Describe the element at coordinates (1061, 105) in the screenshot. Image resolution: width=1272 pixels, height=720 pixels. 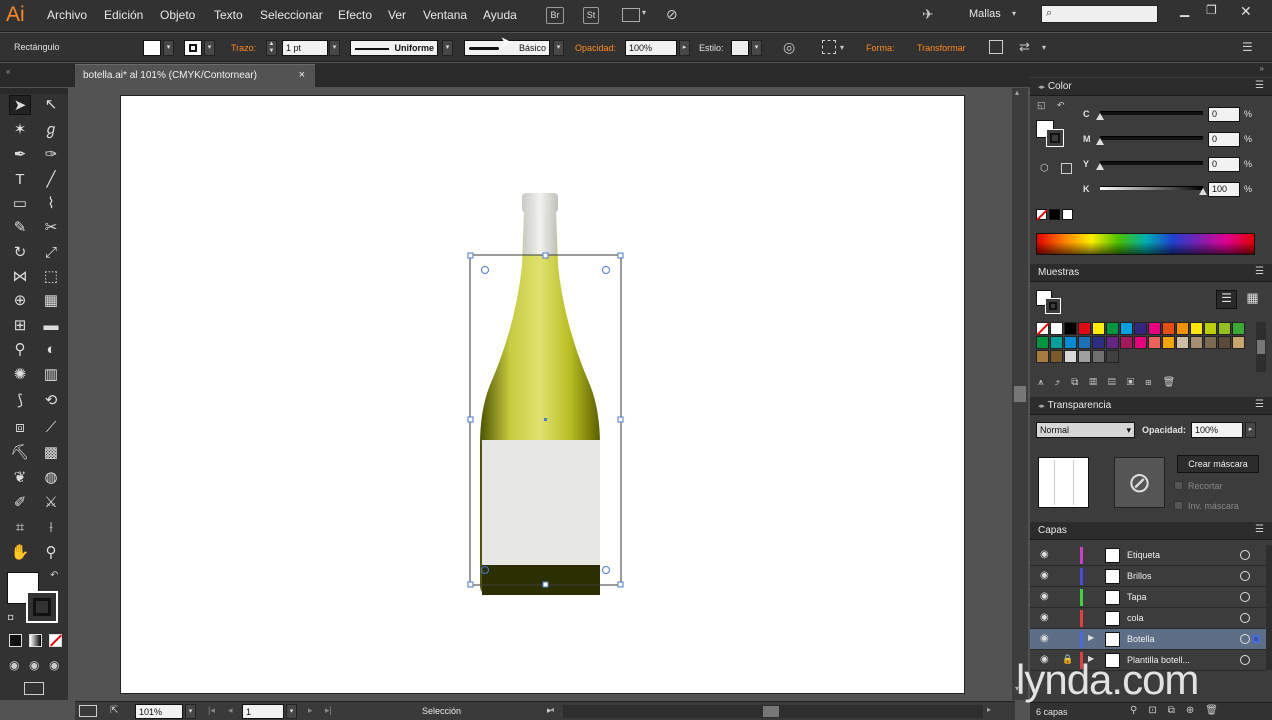
I see `swap-fill-stroke-icon: ↶` at that location.